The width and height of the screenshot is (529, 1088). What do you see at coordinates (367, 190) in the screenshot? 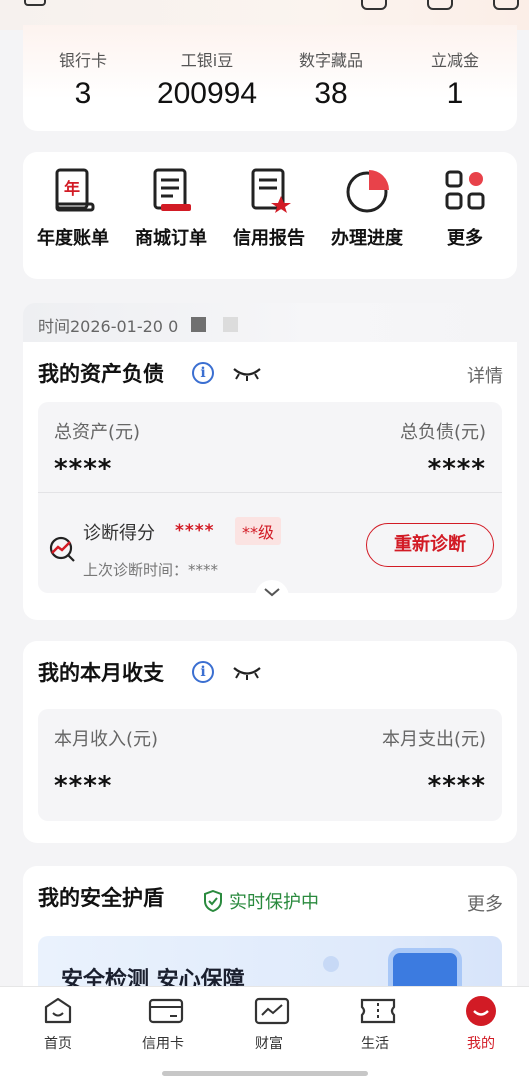
I see `progress-icon` at bounding box center [367, 190].